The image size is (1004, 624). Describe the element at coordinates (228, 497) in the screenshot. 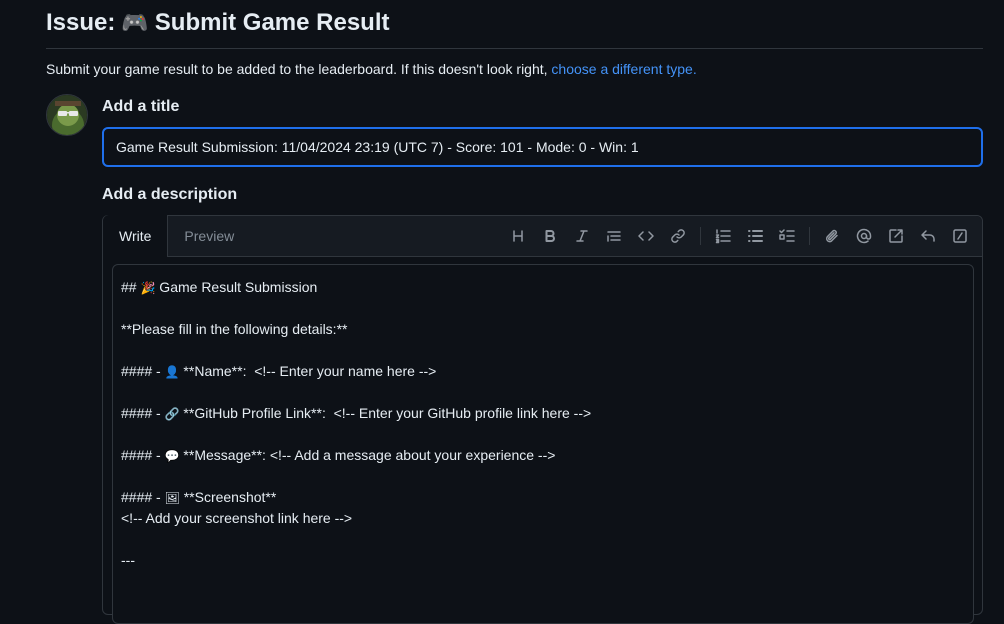

I see `line-text: **Screenshot**` at that location.